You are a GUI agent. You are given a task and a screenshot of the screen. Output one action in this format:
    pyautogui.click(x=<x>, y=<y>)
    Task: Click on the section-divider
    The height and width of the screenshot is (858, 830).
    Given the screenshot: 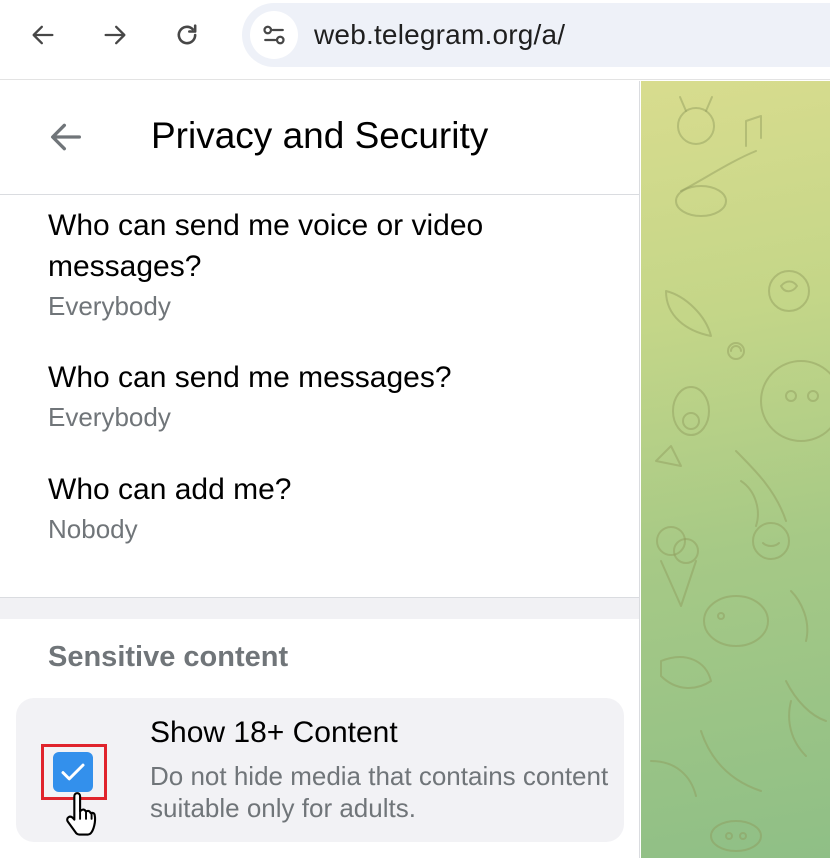 What is the action you would take?
    pyautogui.click(x=319, y=608)
    